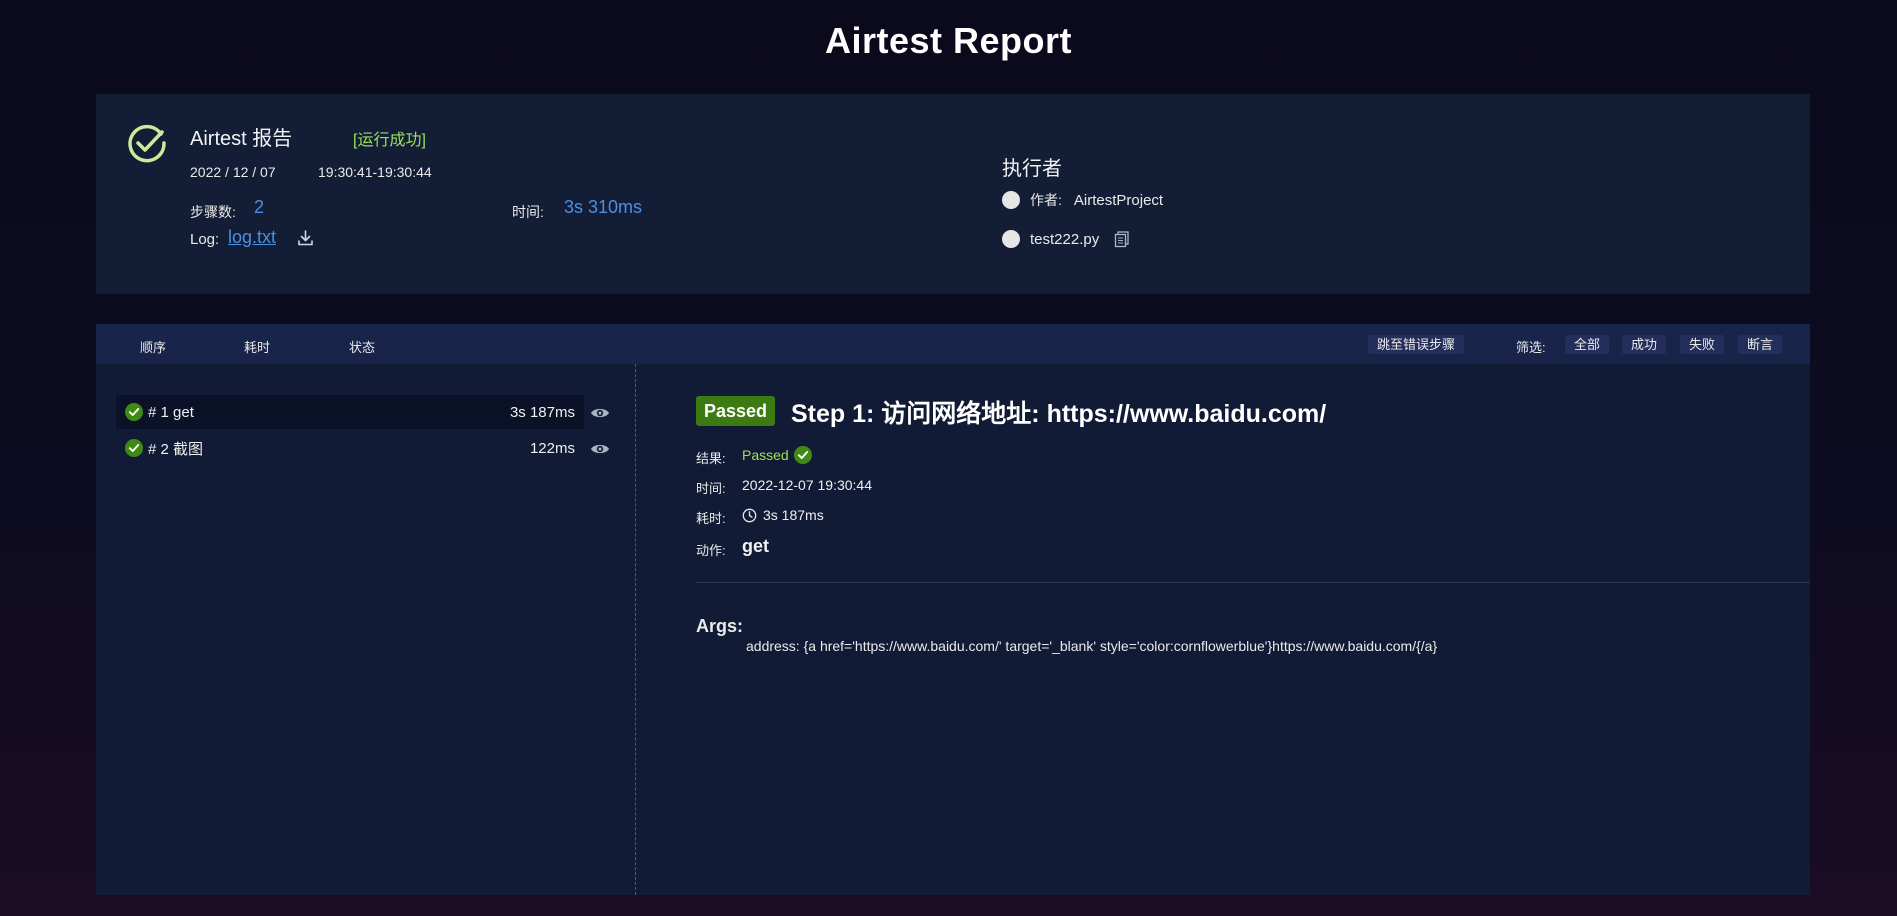 This screenshot has height=916, width=1897. I want to click on executor-author: 作者: AirtestProject, so click(1082, 200).